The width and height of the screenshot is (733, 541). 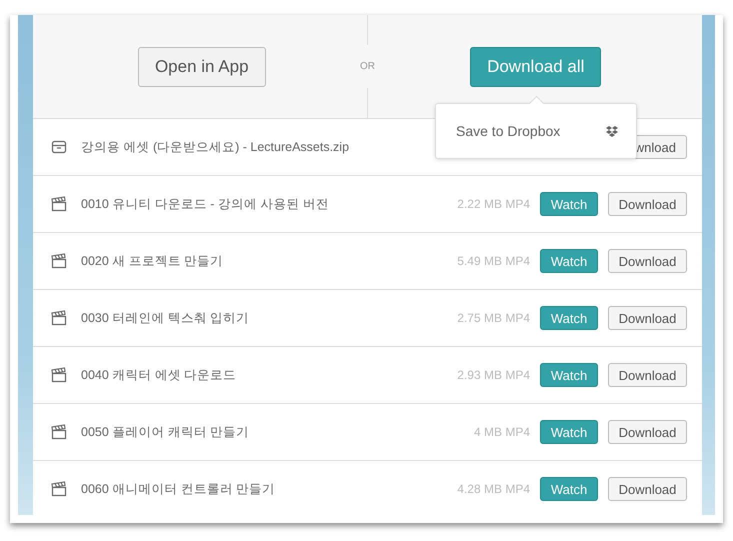 What do you see at coordinates (536, 131) in the screenshot?
I see `menu-item: Save to Dropbox` at bounding box center [536, 131].